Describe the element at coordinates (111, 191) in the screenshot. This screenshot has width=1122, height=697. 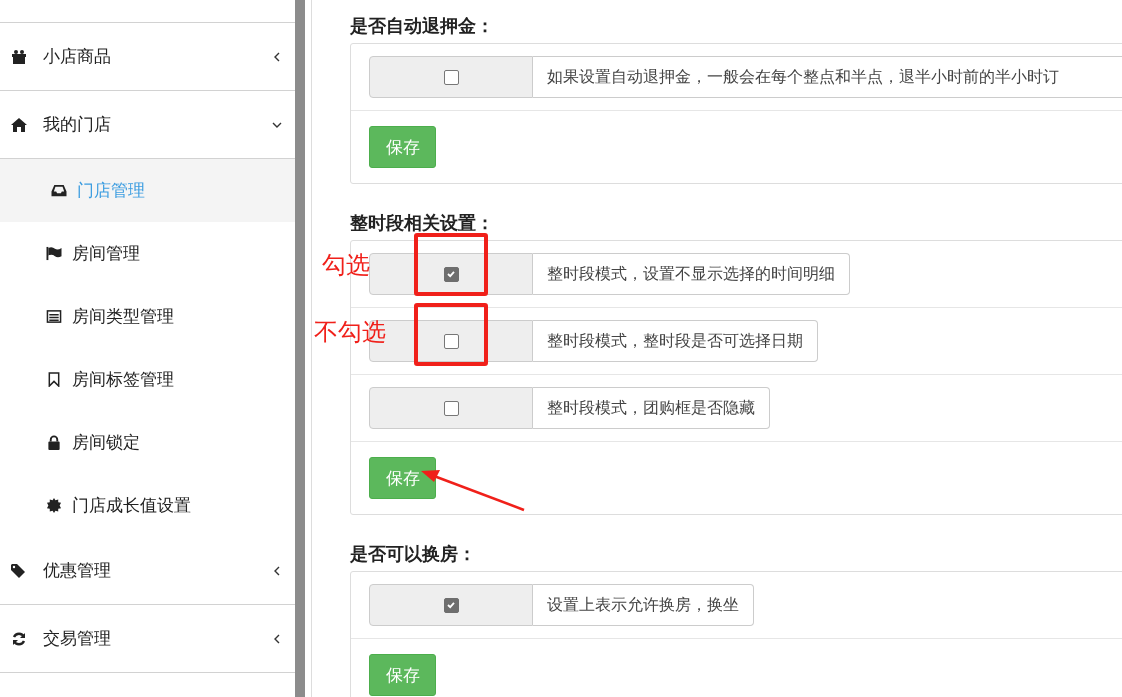
I see `submenu-label: 门店管理` at that location.